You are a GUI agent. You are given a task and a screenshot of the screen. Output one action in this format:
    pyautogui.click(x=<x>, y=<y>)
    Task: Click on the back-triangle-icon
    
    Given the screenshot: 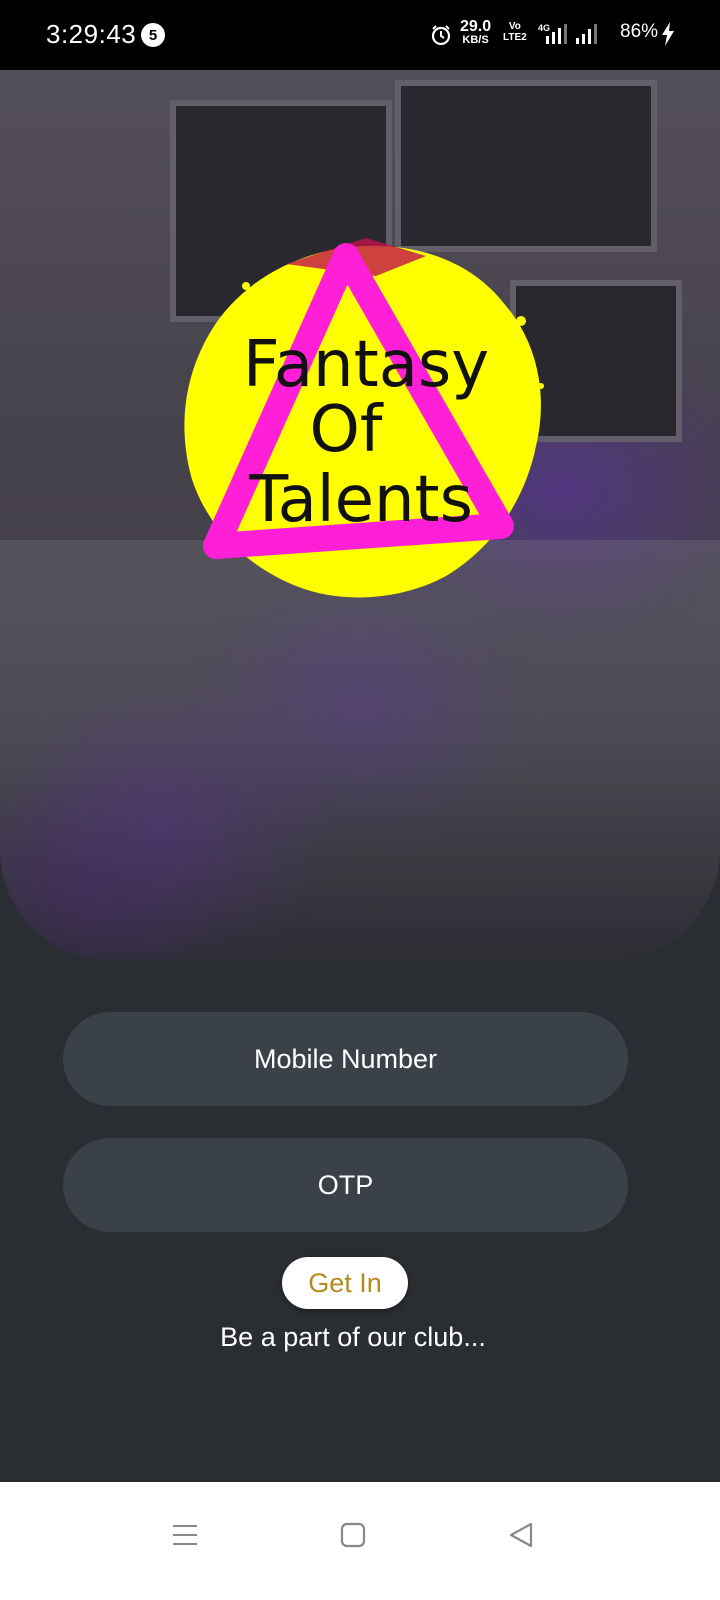 What is the action you would take?
    pyautogui.click(x=521, y=1537)
    